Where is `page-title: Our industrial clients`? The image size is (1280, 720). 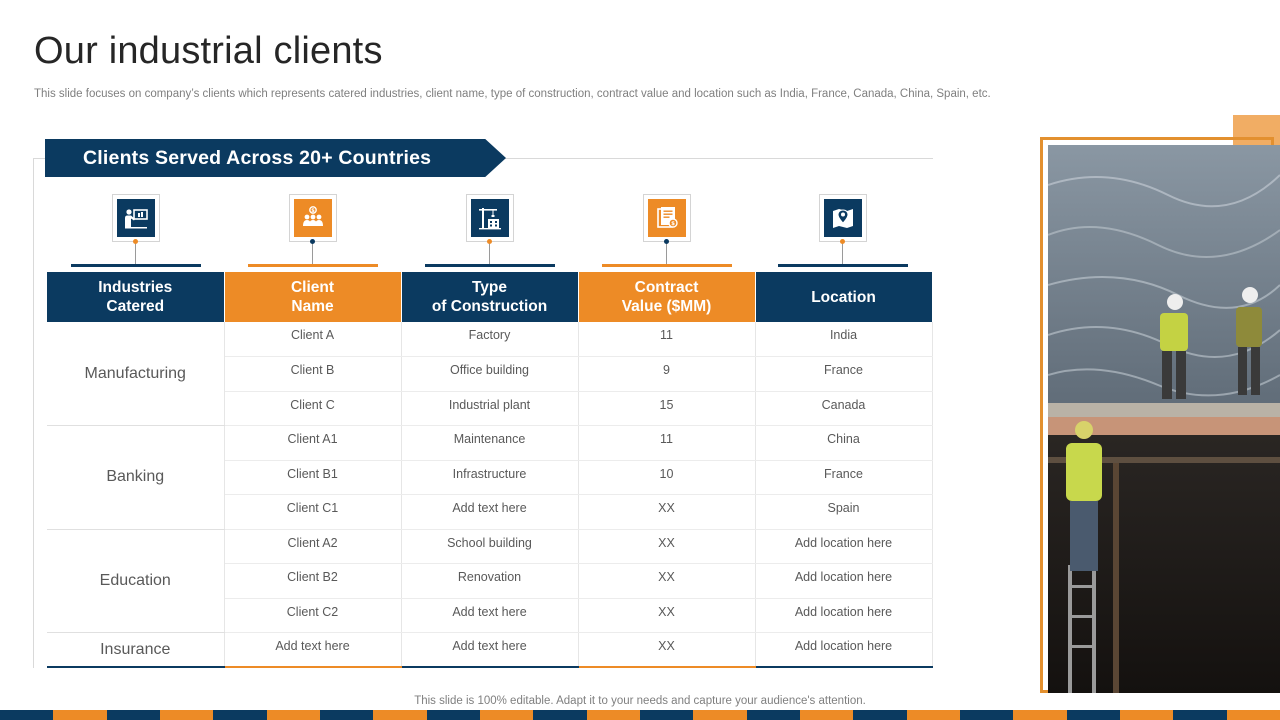
page-title: Our industrial clients is located at coordinates (208, 51).